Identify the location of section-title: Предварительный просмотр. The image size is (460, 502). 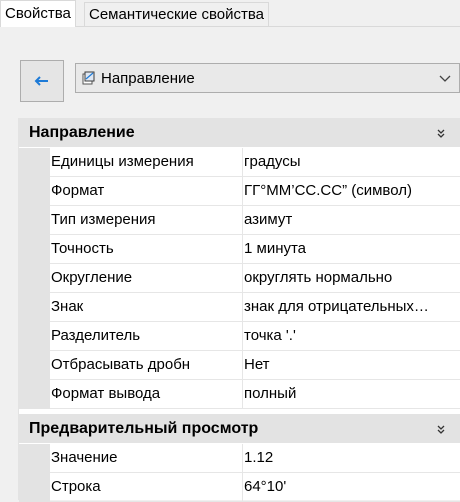
(144, 428).